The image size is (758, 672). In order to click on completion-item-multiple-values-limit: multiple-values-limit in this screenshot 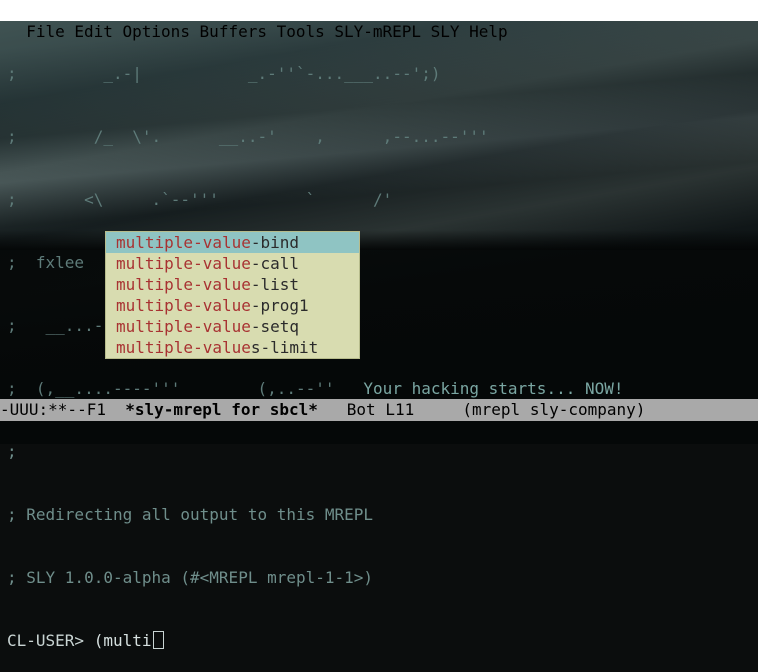, I will do `click(232, 347)`.